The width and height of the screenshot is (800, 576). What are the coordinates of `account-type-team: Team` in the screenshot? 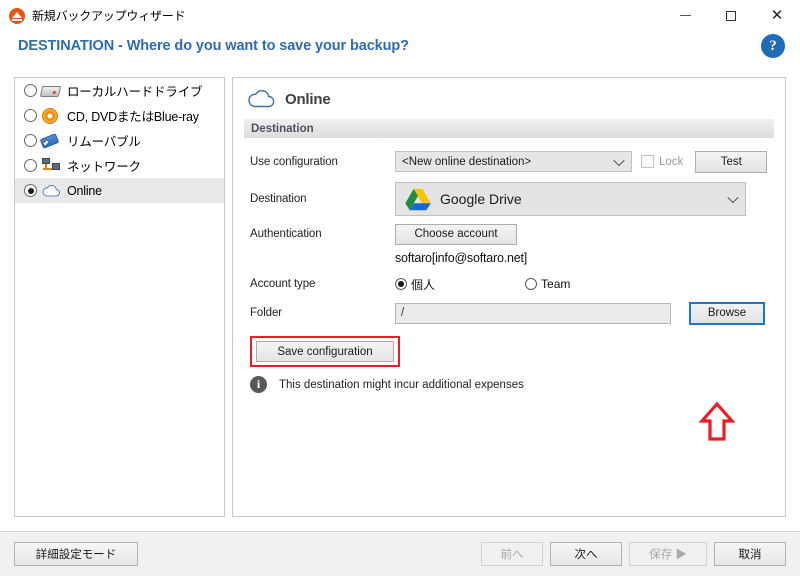 It's located at (547, 284).